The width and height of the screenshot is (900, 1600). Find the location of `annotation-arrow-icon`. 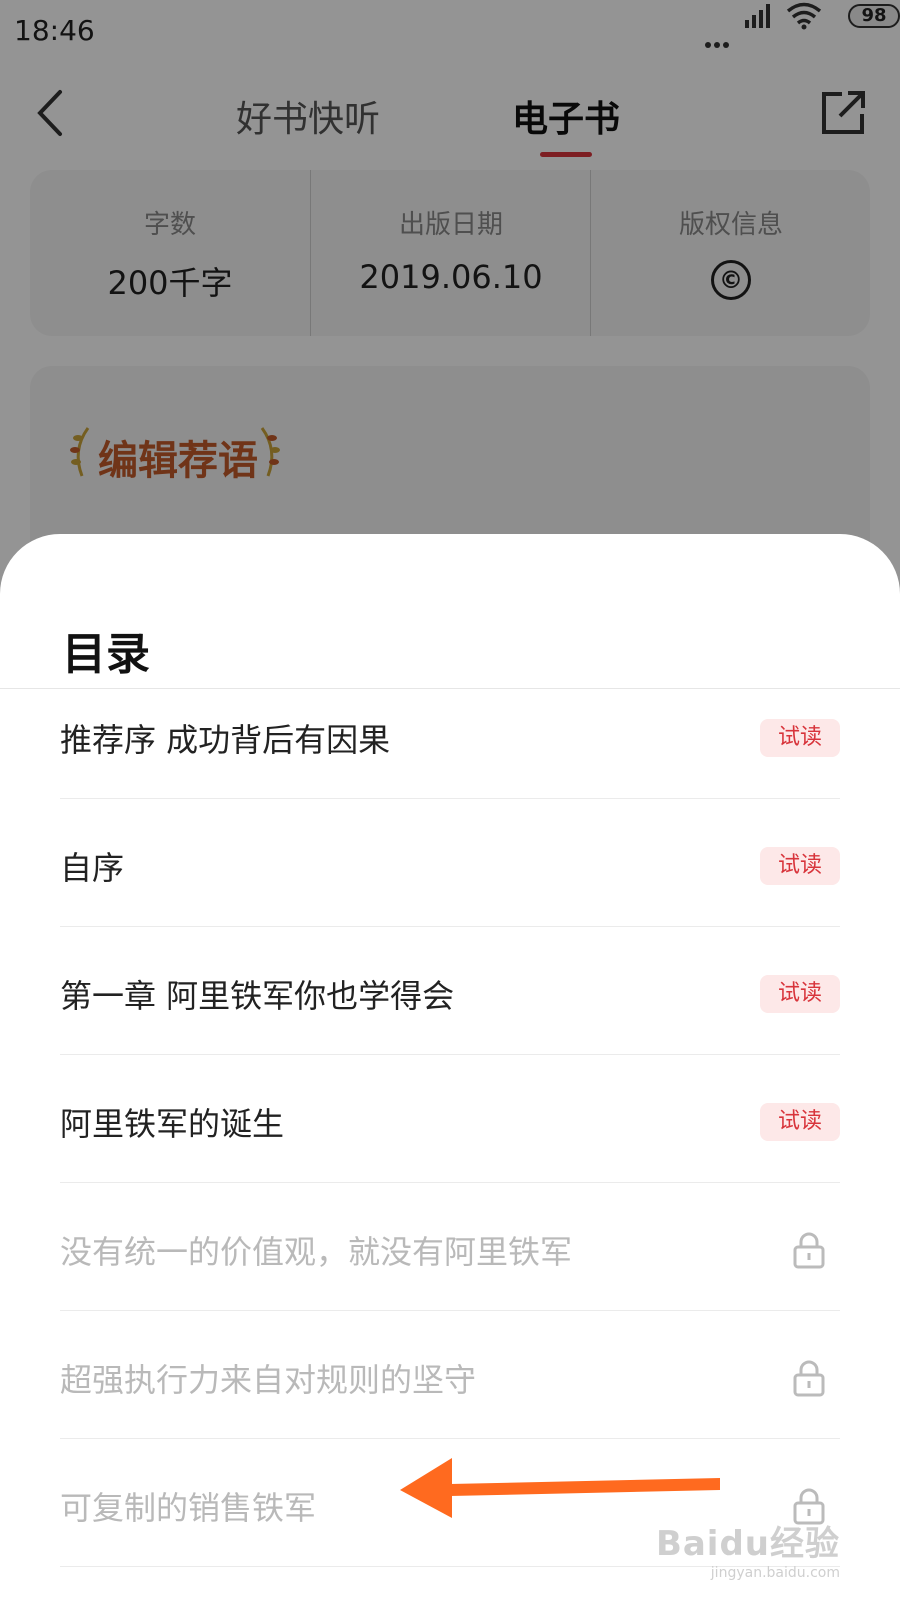

annotation-arrow-icon is located at coordinates (560, 1488).